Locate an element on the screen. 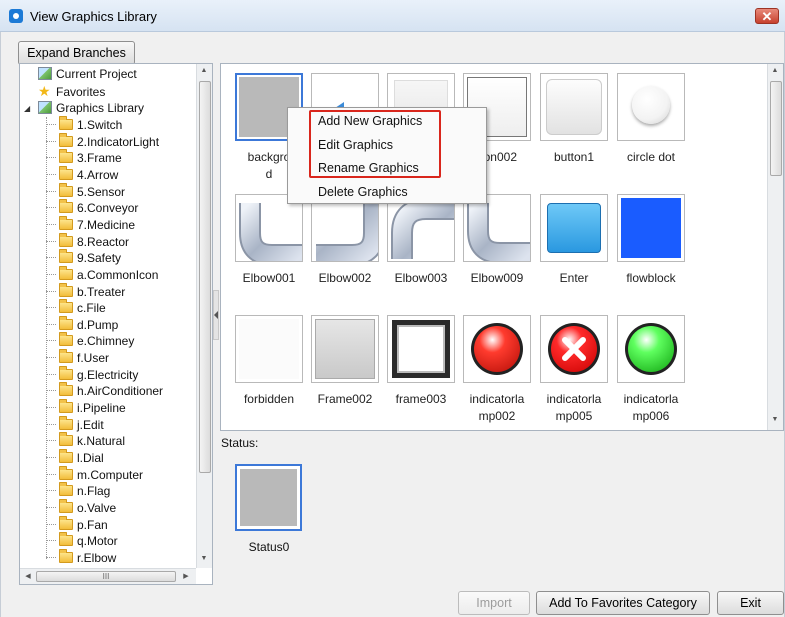  tree-item-folder: l.Dial is located at coordinates (75, 458).